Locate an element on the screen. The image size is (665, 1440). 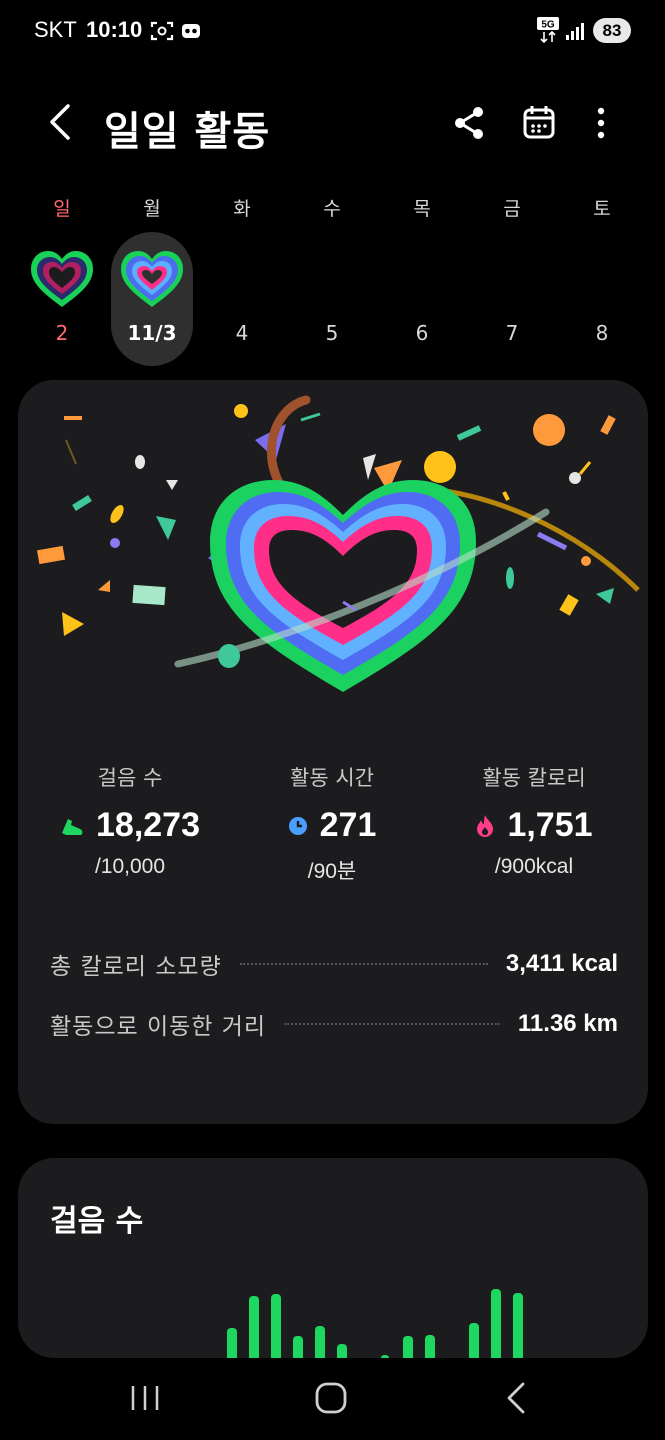
date-sat: 8 is located at coordinates (602, 333).